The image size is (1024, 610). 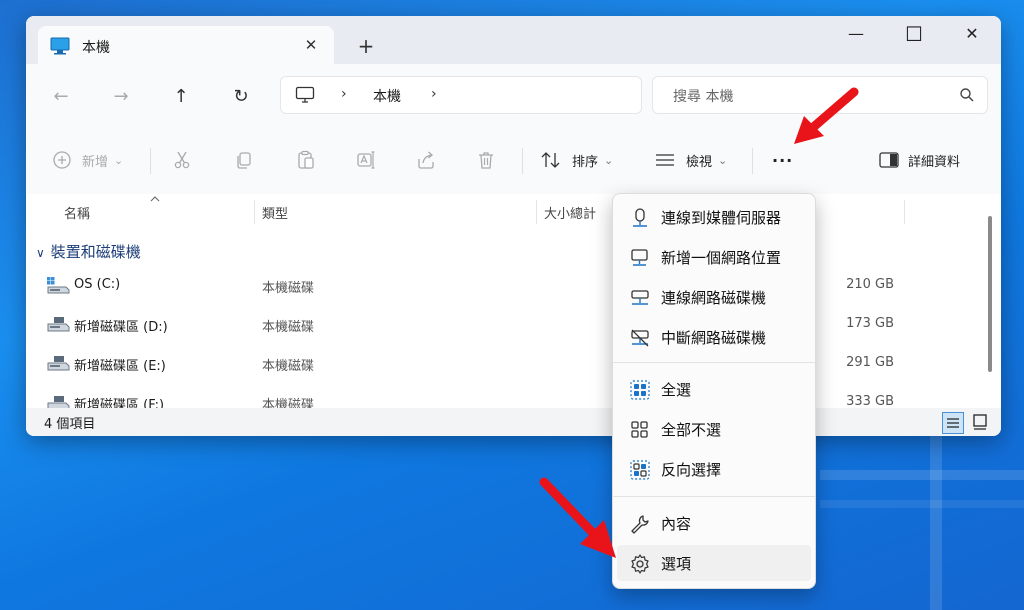 I want to click on menu-item-select-none: 全部不選, so click(x=714, y=429).